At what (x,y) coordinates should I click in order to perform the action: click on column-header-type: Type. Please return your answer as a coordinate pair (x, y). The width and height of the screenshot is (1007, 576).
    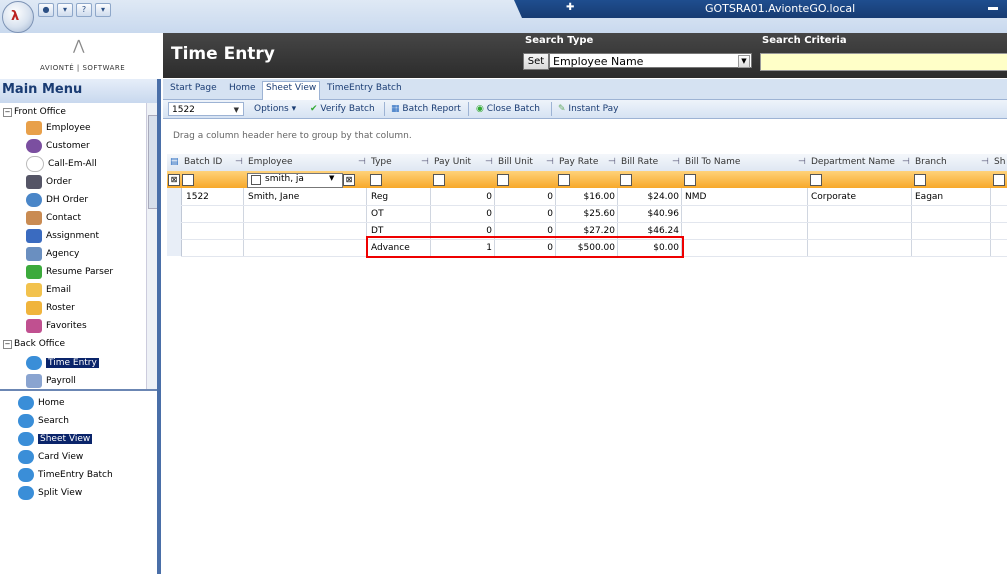
    Looking at the image, I should click on (381, 162).